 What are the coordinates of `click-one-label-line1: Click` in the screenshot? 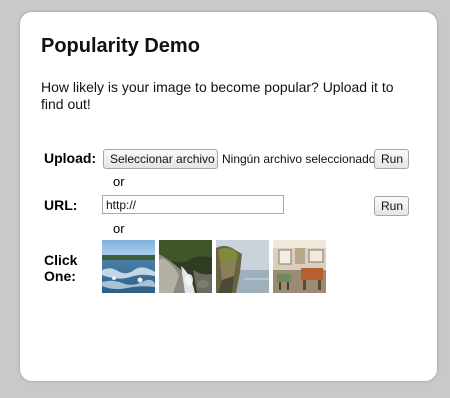 It's located at (61, 260).